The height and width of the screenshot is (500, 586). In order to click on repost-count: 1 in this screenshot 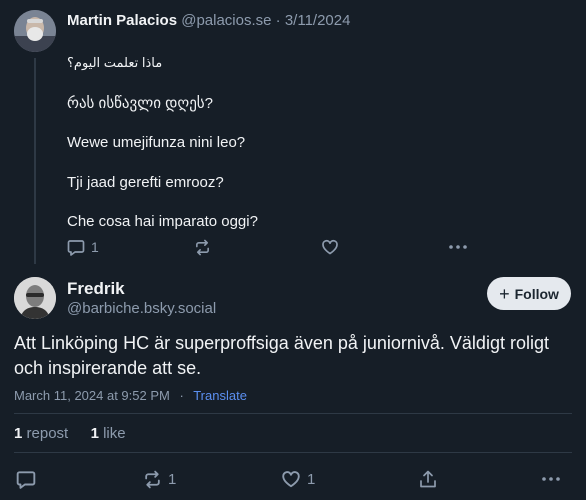, I will do `click(18, 433)`.